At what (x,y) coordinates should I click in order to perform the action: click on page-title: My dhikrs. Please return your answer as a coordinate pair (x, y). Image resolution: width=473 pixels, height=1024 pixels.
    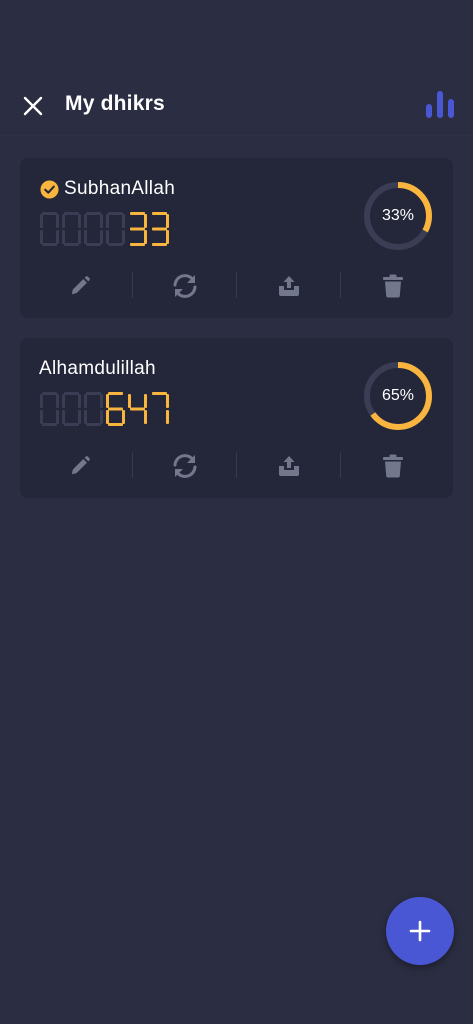
    Looking at the image, I should click on (115, 103).